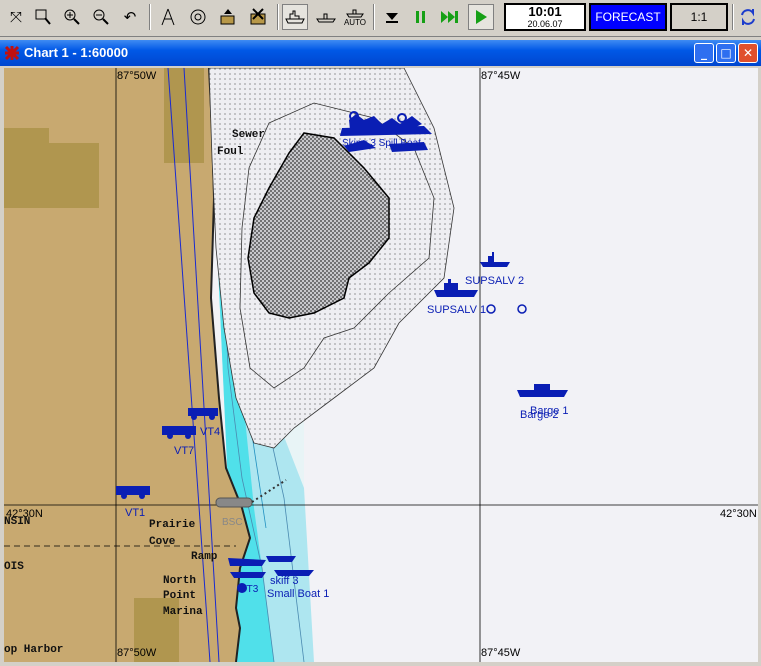 The width and height of the screenshot is (761, 666). Describe the element at coordinates (380, 53) in the screenshot. I see `window-titlebar: Chart 1 - 1:60000 _ □ ✕` at that location.